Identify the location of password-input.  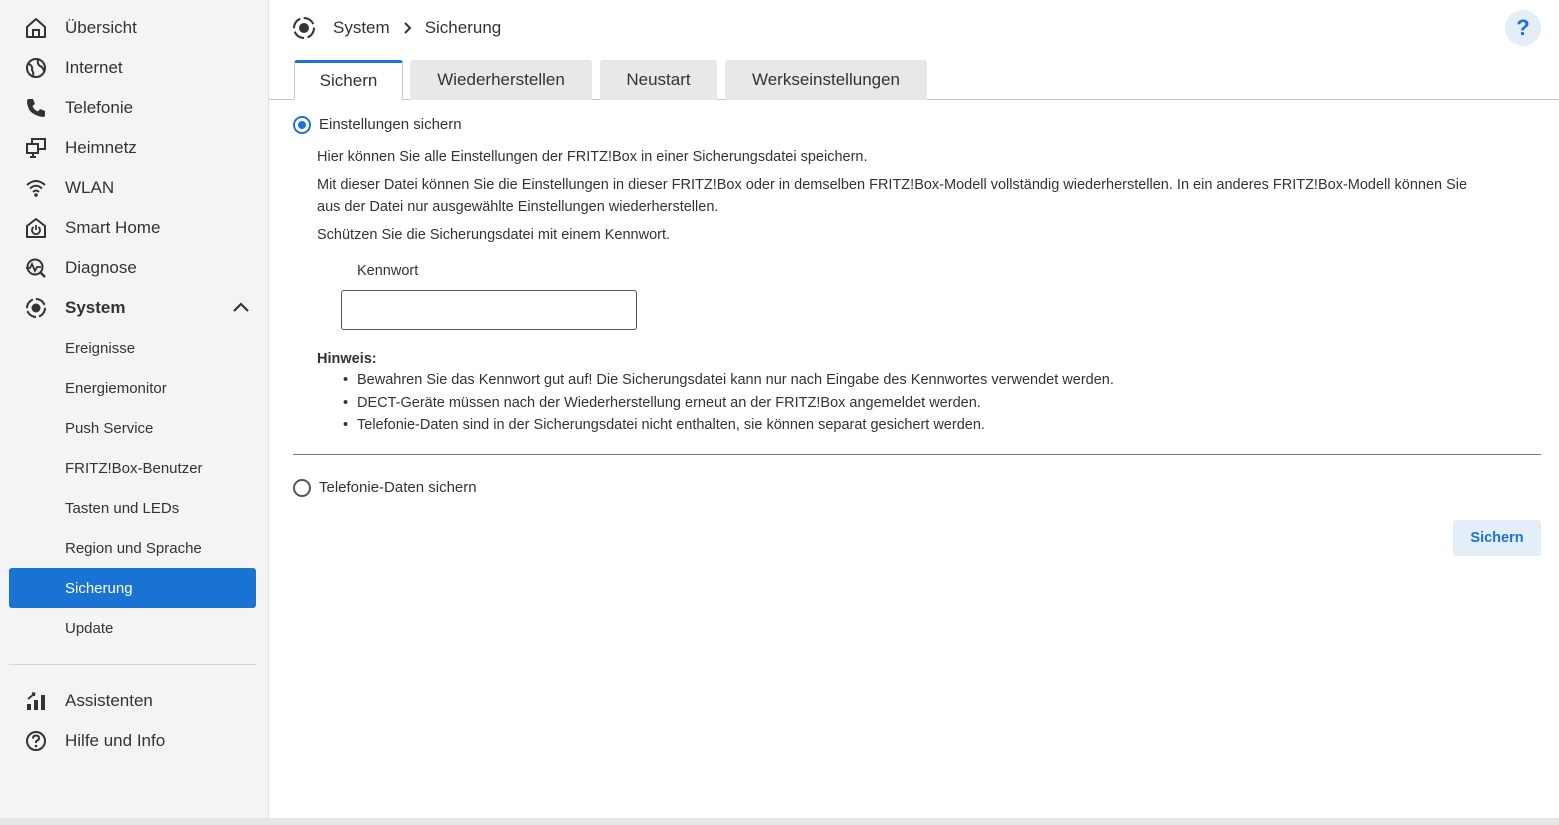
(489, 310).